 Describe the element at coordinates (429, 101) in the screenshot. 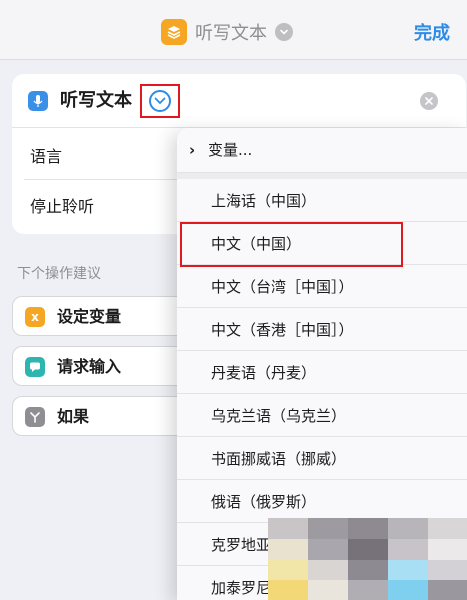

I see `close-icon` at that location.